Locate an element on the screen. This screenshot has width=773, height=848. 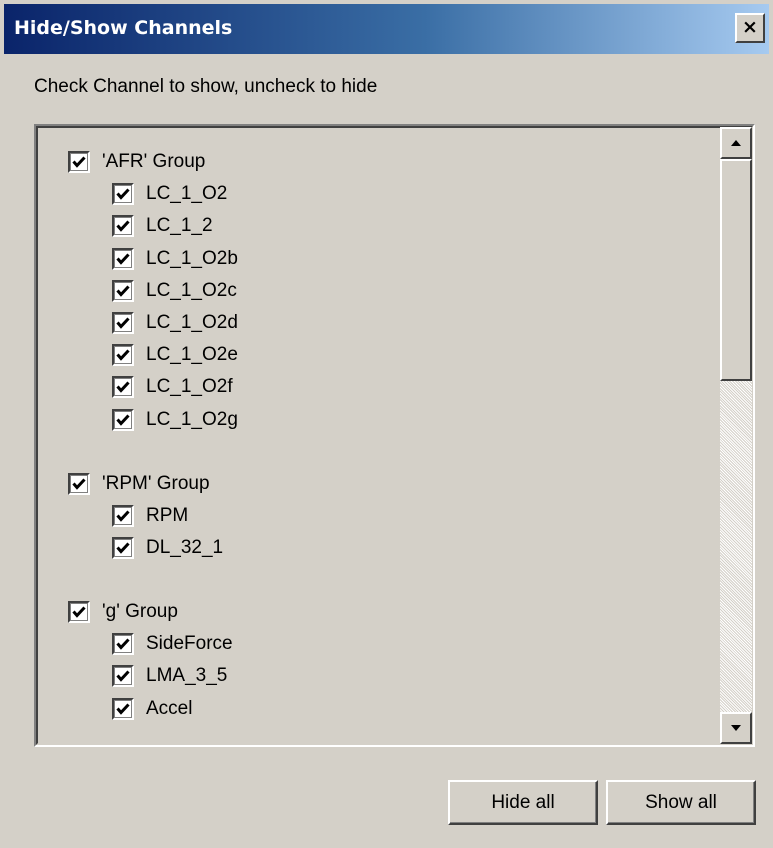
scrollbar-thumb is located at coordinates (736, 270).